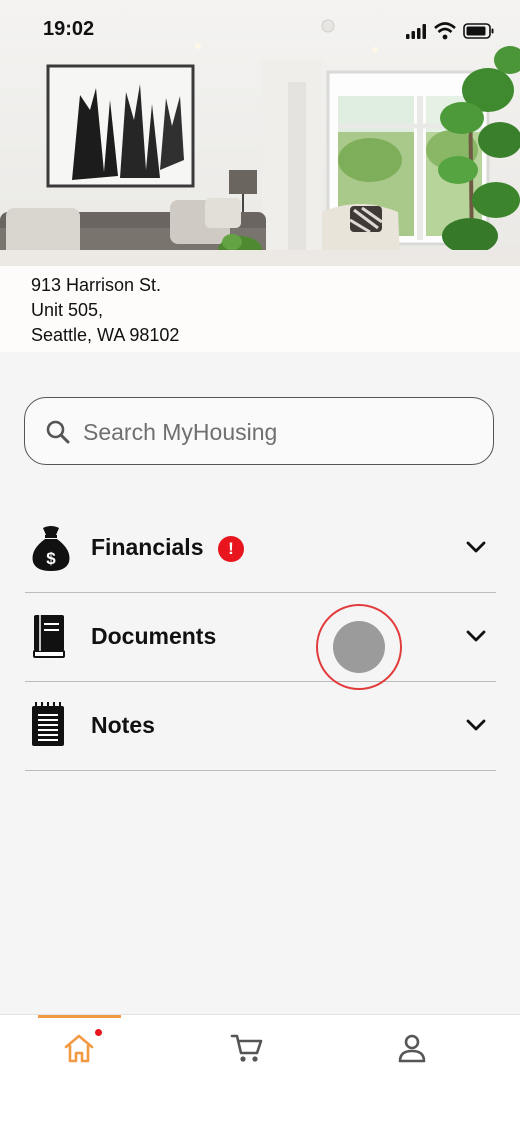  I want to click on wifi-icon, so click(445, 31).